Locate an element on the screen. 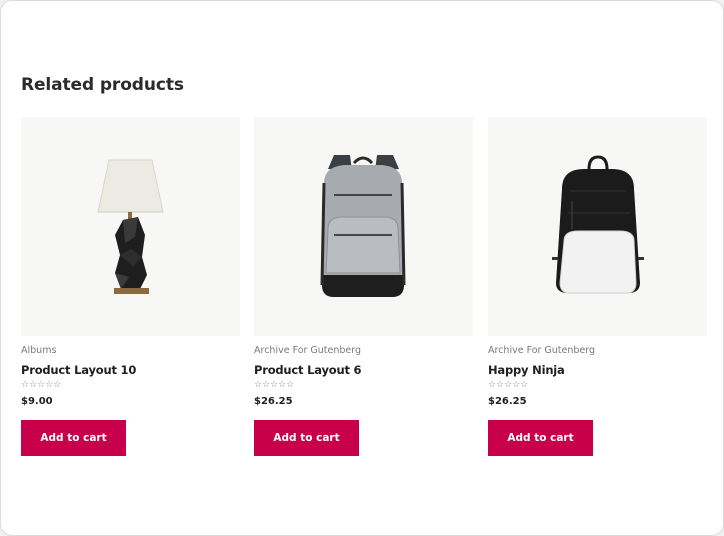 This screenshot has width=724, height=536. table-lamp-icon is located at coordinates (130, 226).